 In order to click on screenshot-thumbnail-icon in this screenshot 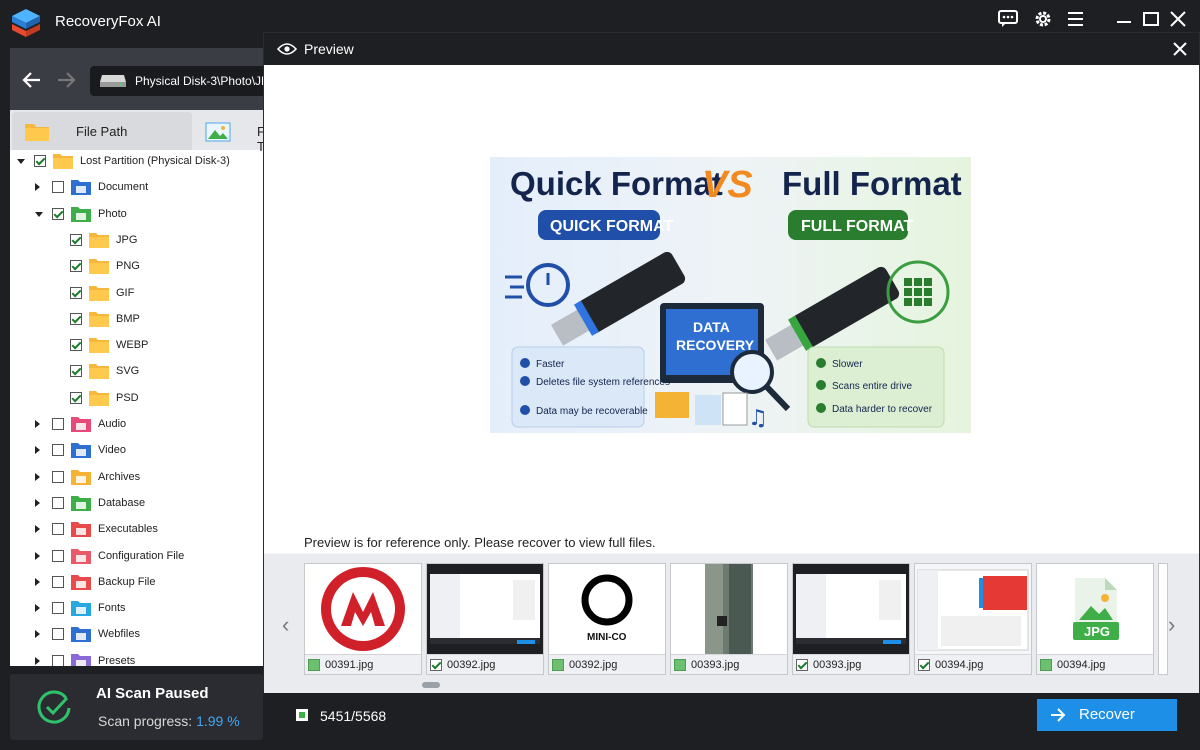, I will do `click(485, 609)`.